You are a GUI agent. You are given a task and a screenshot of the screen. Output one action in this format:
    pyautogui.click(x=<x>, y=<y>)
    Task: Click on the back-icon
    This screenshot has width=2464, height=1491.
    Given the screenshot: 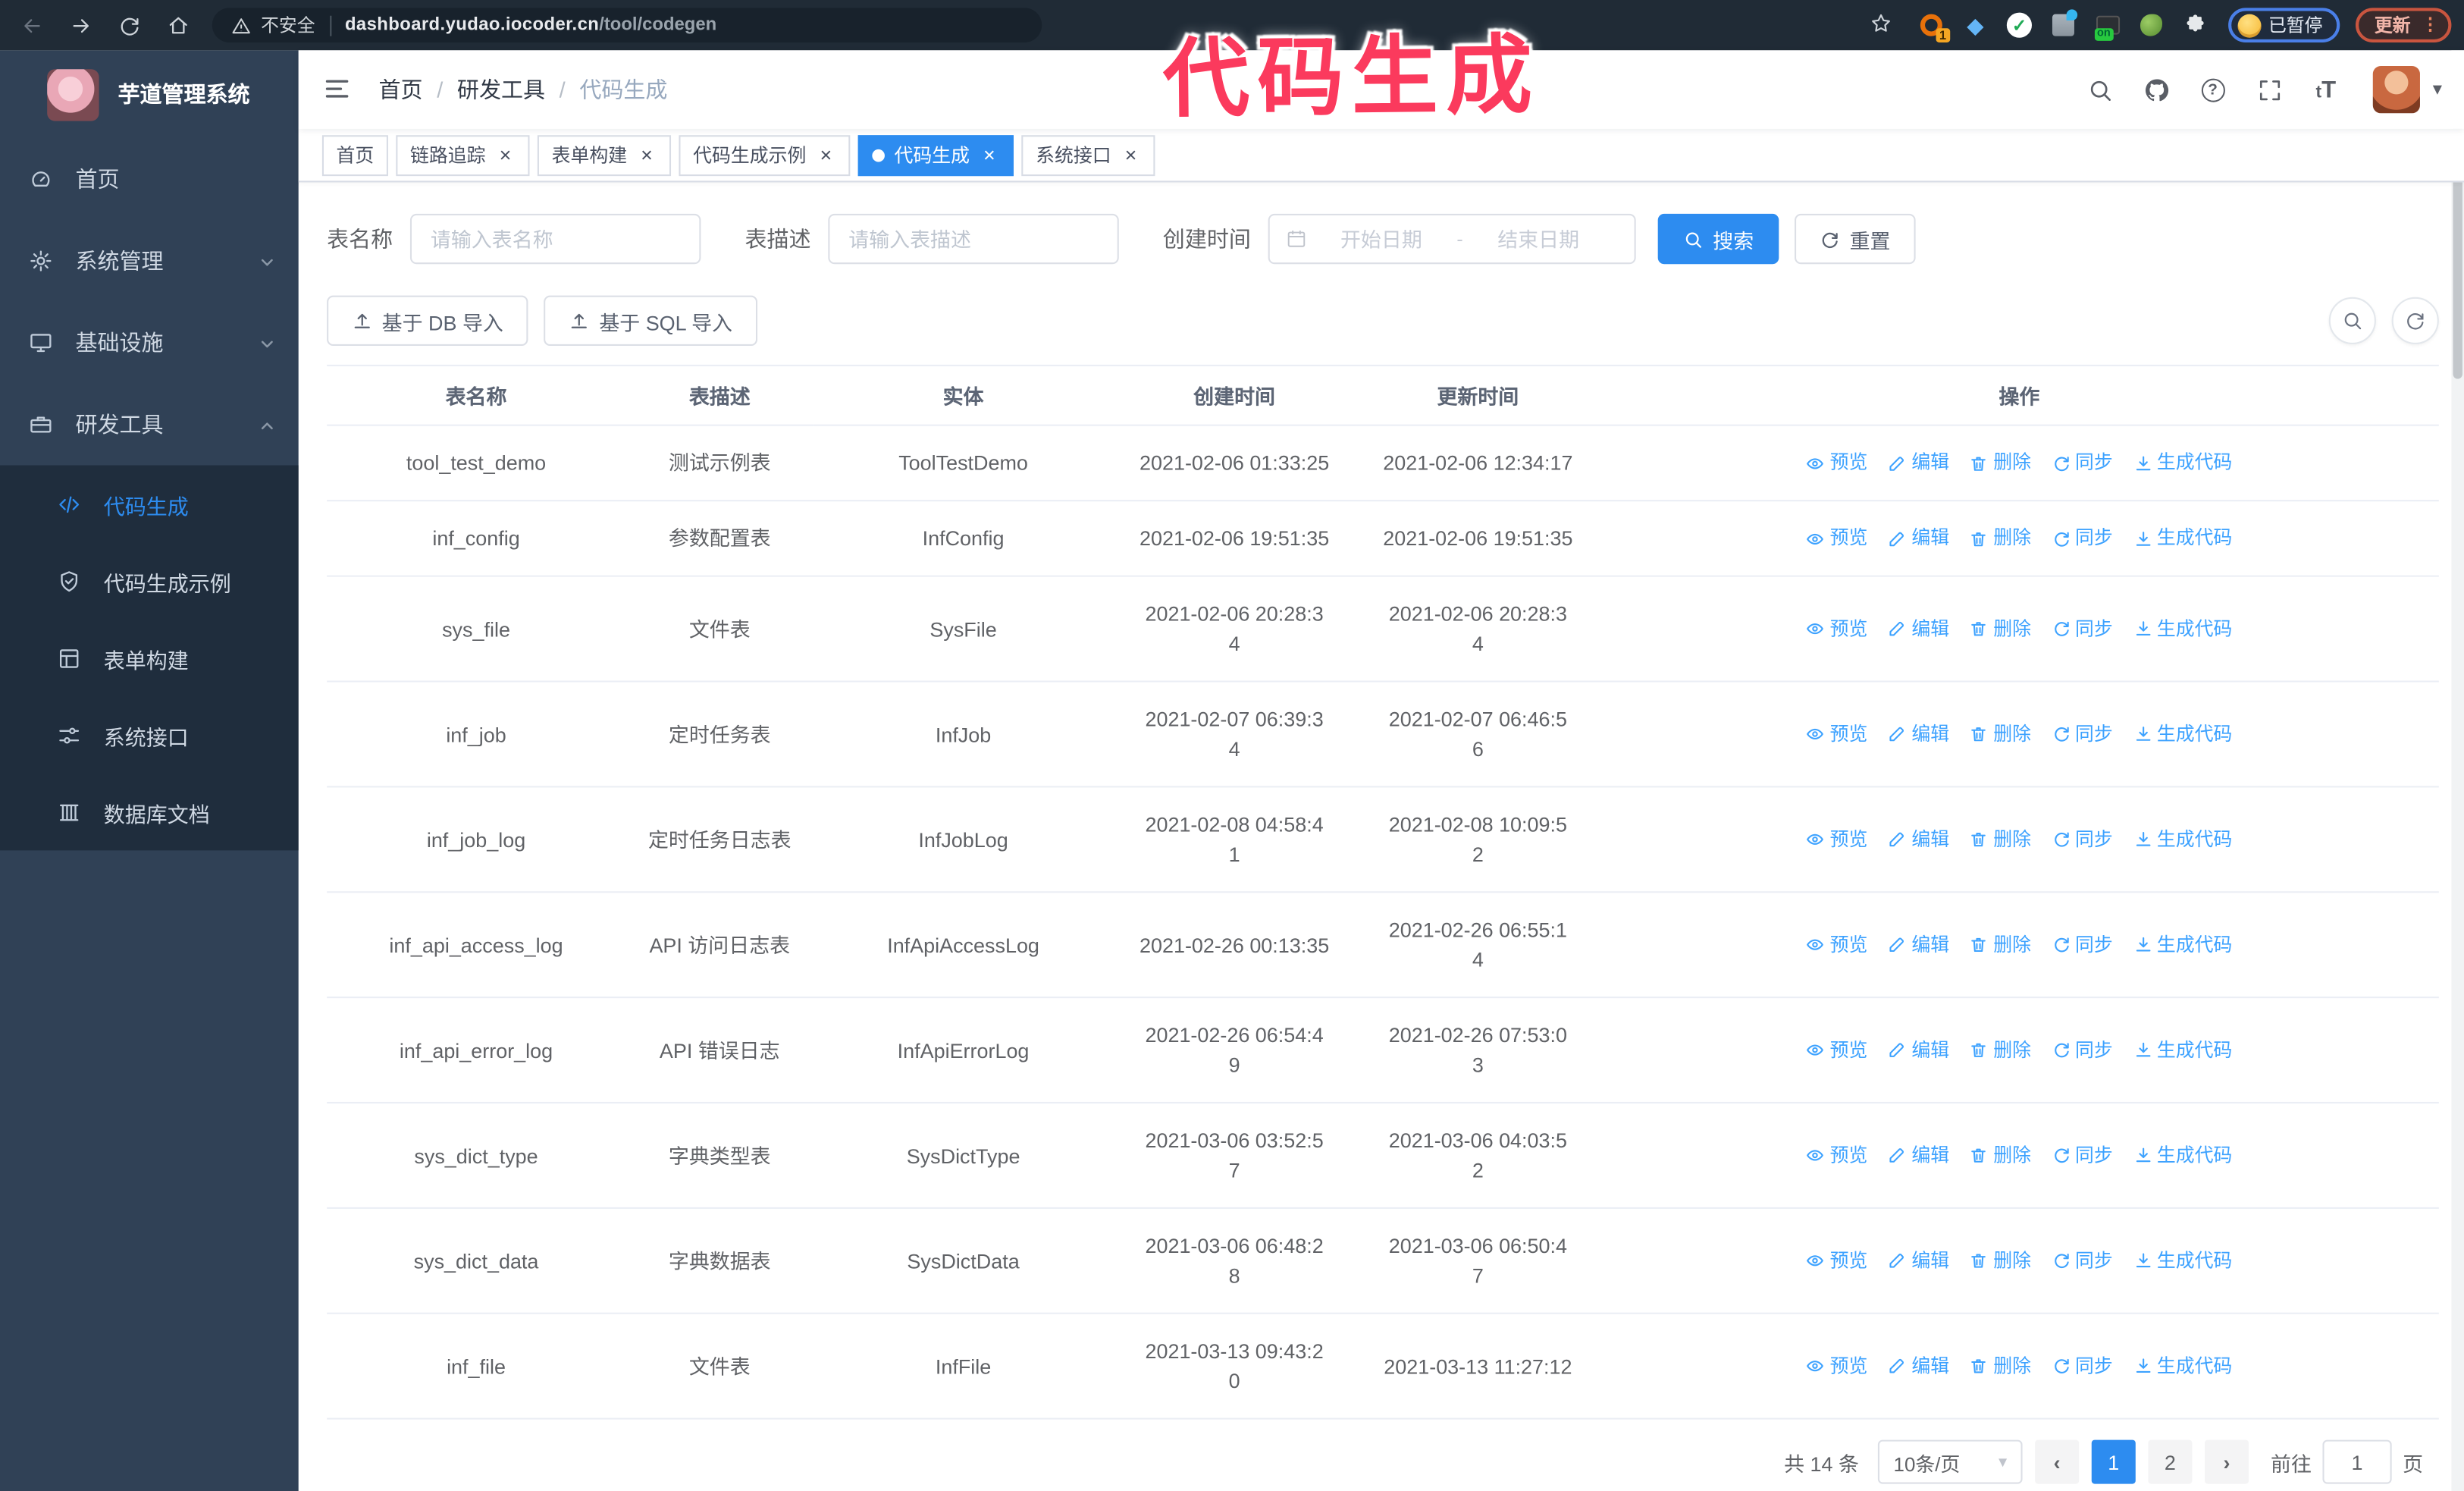 What is the action you would take?
    pyautogui.click(x=31, y=25)
    